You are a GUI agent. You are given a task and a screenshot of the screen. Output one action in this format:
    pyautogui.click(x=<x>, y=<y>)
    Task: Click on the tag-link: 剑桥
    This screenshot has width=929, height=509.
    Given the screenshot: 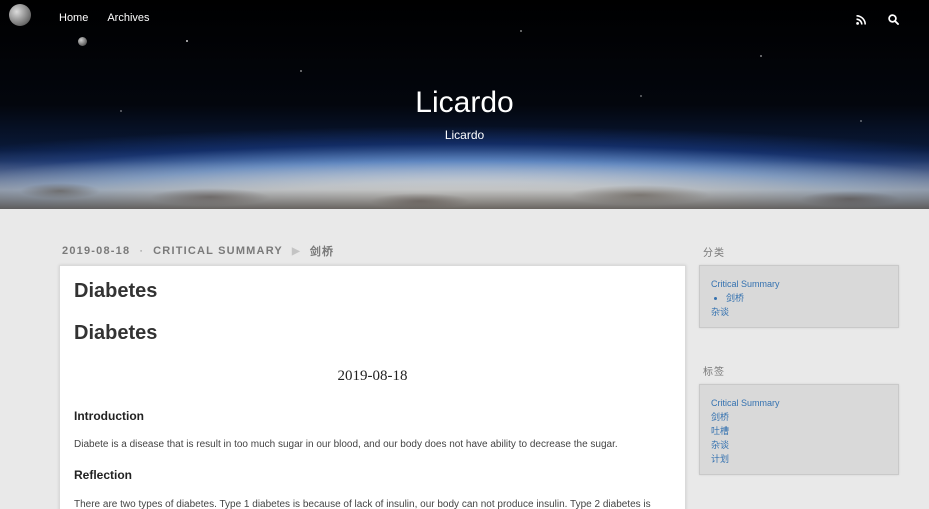 What is the action you would take?
    pyautogui.click(x=799, y=417)
    